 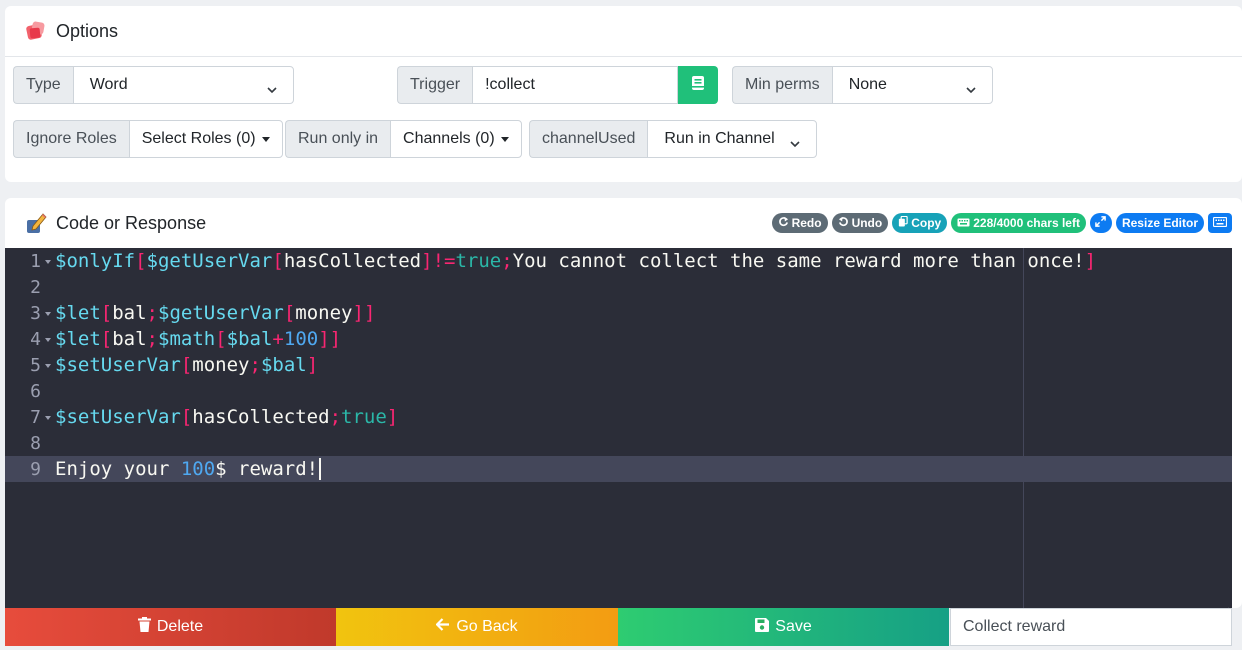 What do you see at coordinates (1018, 223) in the screenshot?
I see `chars-left-badge: 228/4000 chars left` at bounding box center [1018, 223].